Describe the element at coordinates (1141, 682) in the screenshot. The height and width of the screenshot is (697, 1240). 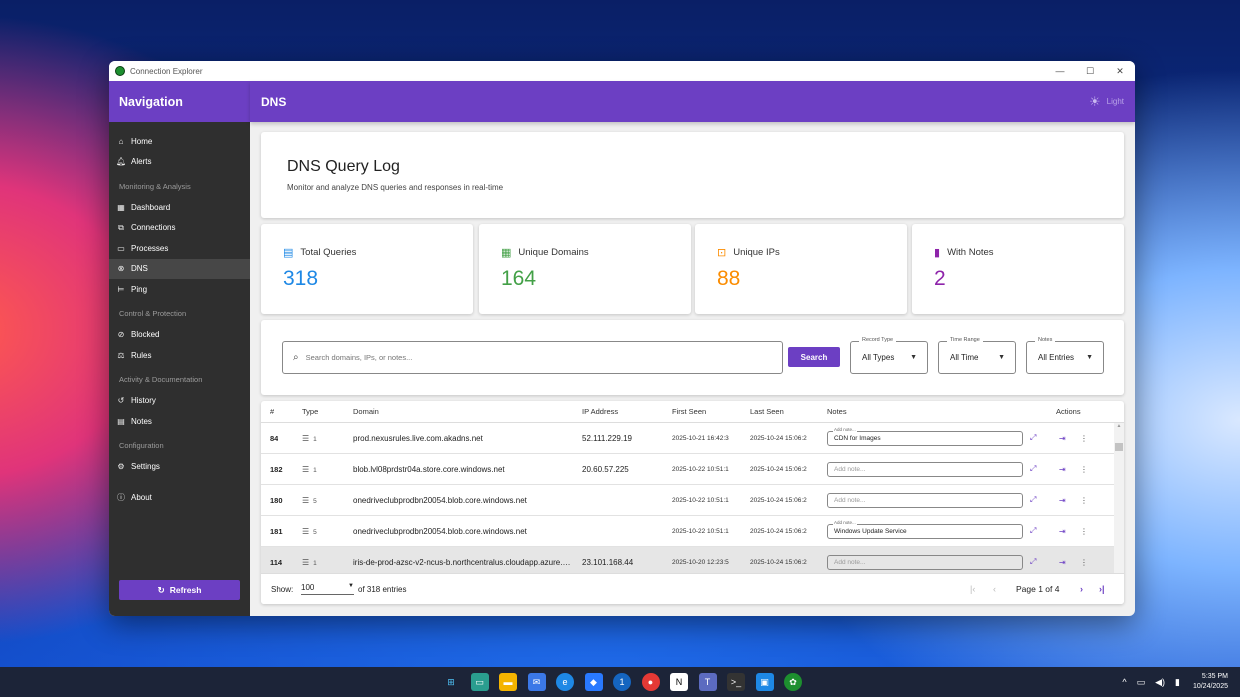
I see `display-icon: ▭` at that location.